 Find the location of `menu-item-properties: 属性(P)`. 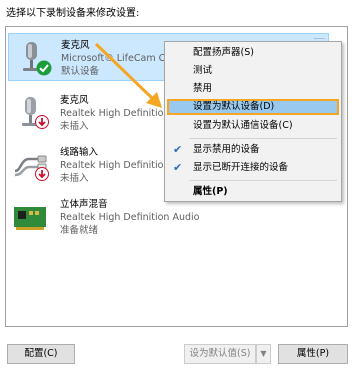

menu-item-properties: 属性(P) is located at coordinates (253, 192).